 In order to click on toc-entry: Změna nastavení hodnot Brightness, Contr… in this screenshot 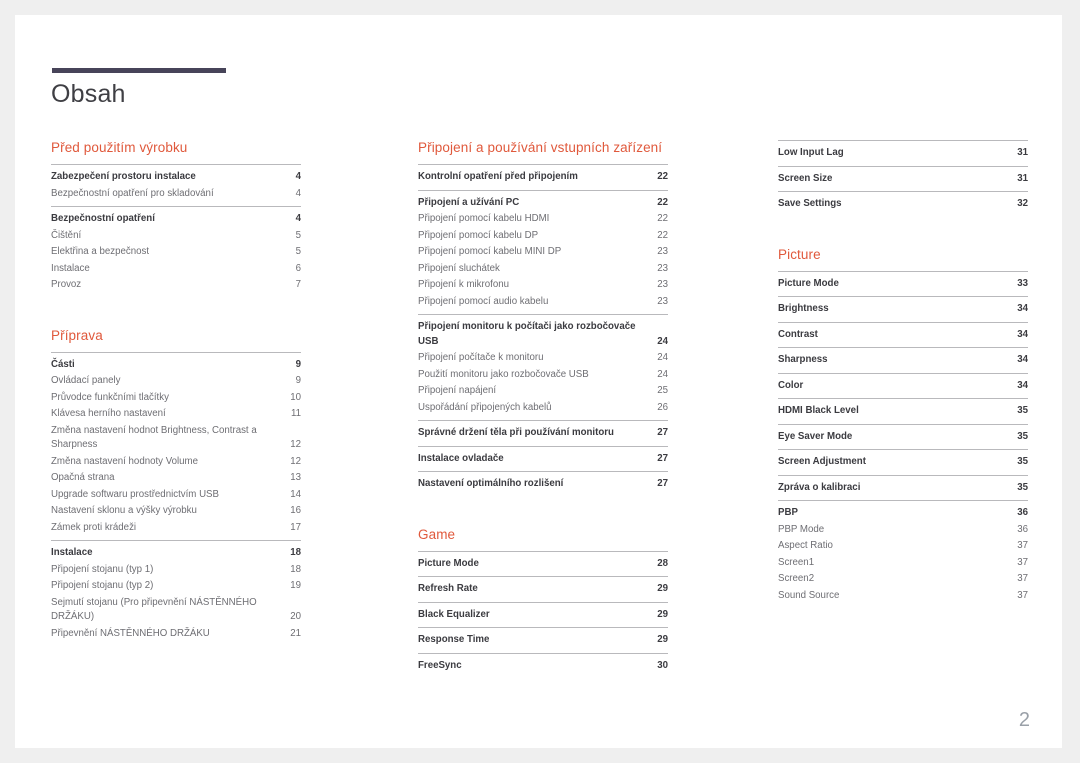, I will do `click(176, 438)`.